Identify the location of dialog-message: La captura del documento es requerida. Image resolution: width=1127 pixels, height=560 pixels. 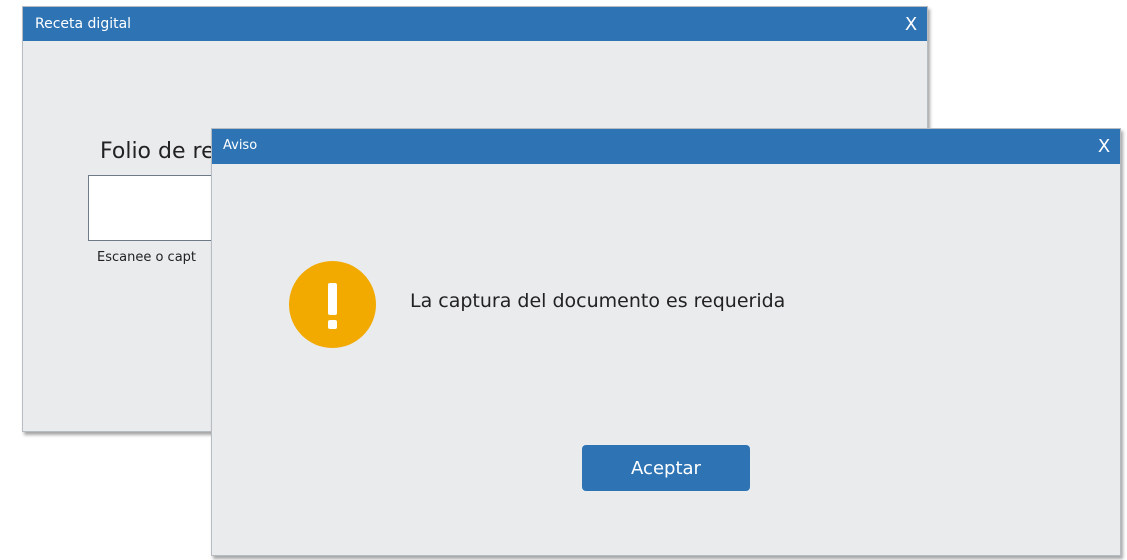
(598, 301).